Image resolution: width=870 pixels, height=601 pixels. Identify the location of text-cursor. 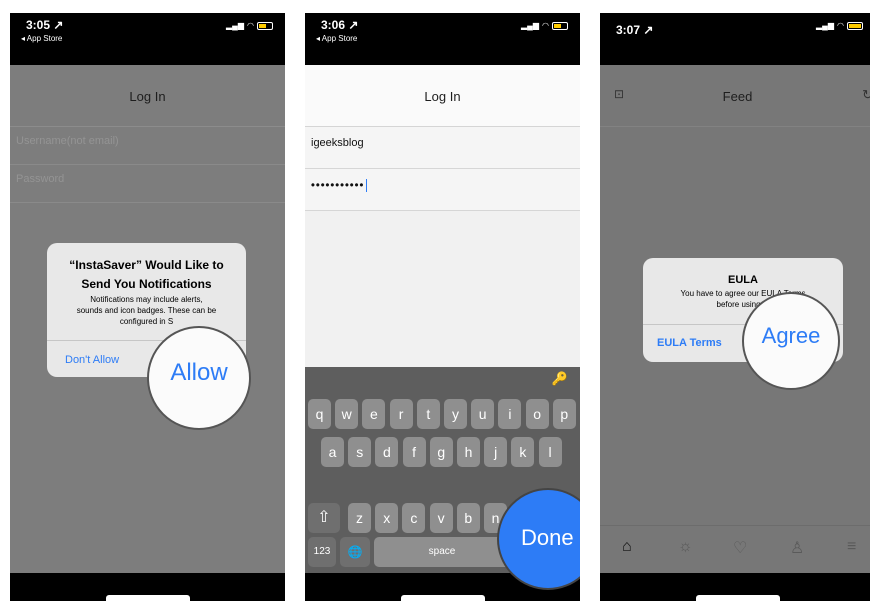
(367, 185).